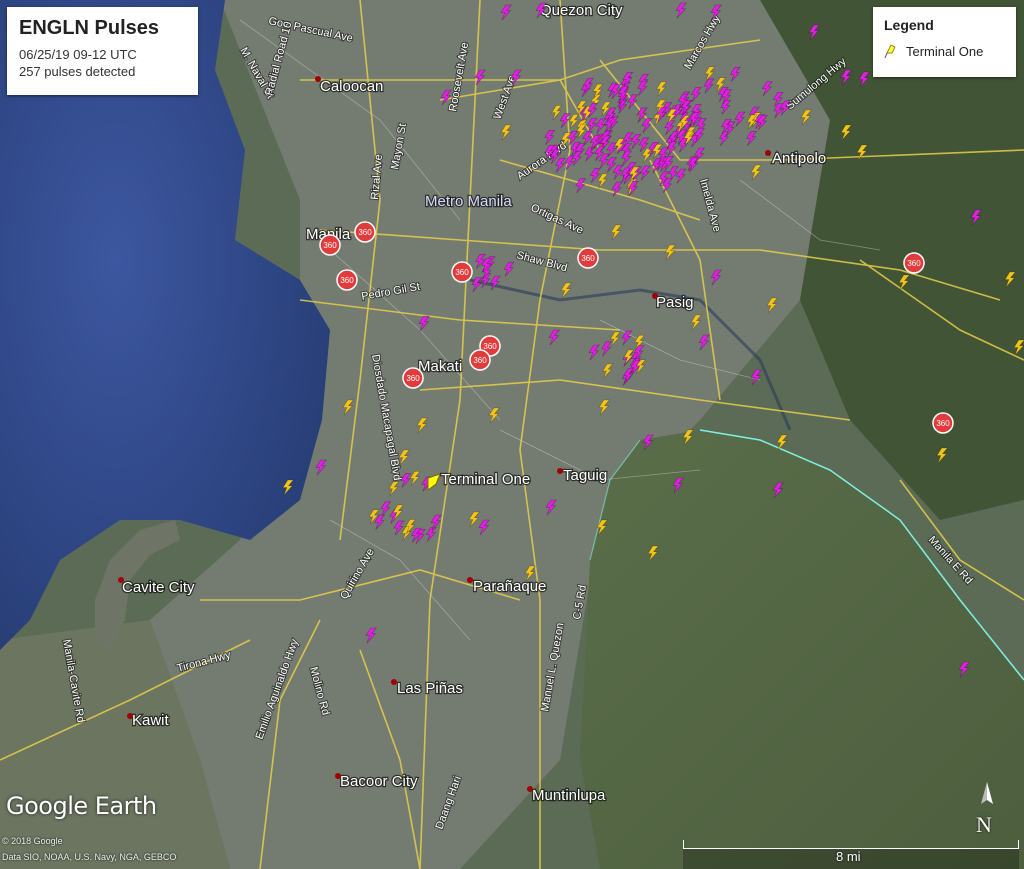 Image resolution: width=1024 pixels, height=869 pixels. I want to click on legend-panel: Legend Terminal One, so click(944, 42).